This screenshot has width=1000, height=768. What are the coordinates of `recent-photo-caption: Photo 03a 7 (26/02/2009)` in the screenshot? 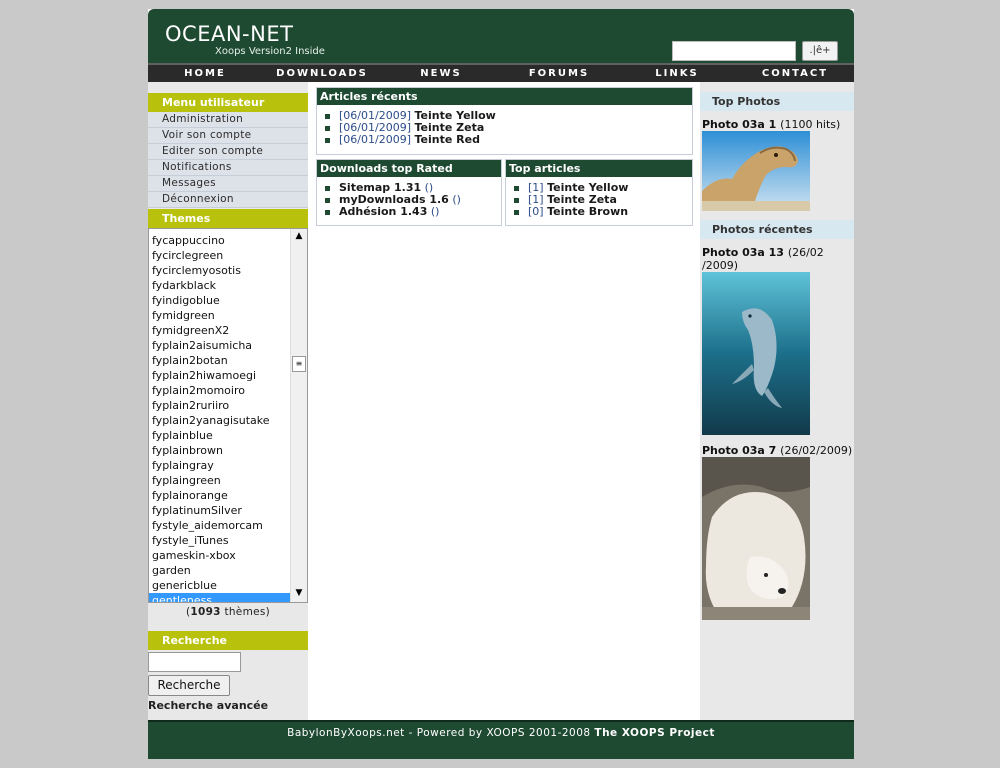 It's located at (777, 450).